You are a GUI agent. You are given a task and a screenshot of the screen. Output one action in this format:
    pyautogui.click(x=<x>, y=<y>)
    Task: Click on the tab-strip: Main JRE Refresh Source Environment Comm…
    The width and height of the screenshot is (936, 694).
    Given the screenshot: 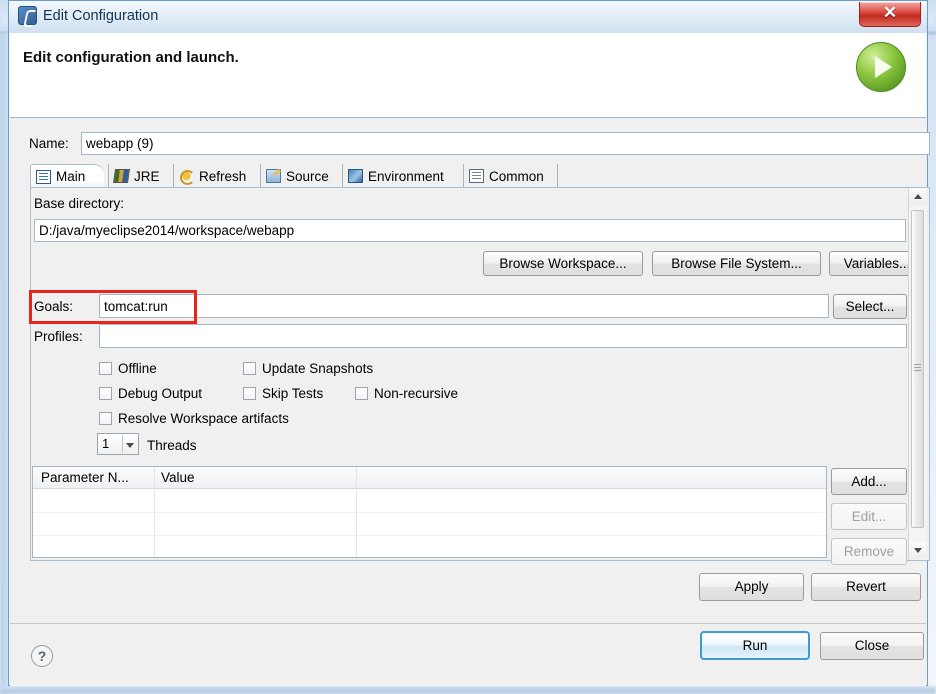 What is the action you would take?
    pyautogui.click(x=480, y=176)
    